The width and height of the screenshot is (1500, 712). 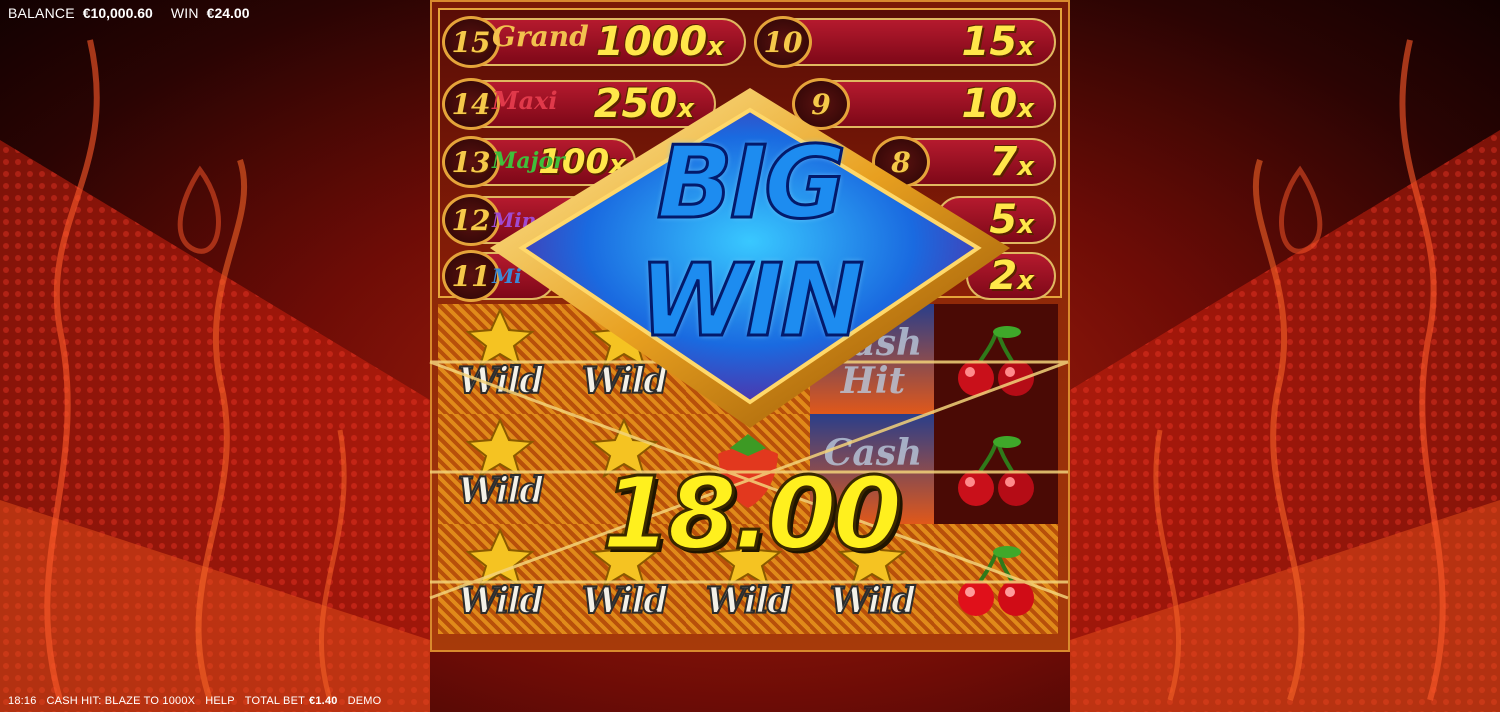 What do you see at coordinates (751, 182) in the screenshot?
I see `big-win-line1: BIG` at bounding box center [751, 182].